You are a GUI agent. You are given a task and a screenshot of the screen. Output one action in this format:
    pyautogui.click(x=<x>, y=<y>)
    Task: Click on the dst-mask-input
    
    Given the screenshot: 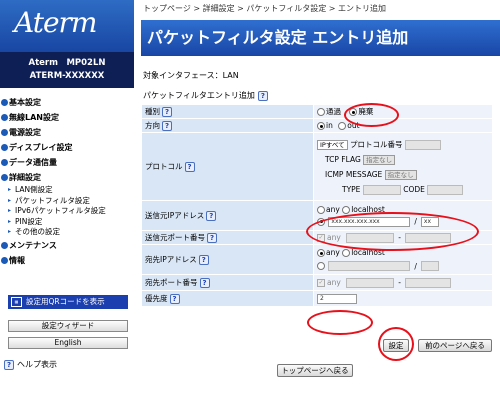 What is the action you would take?
    pyautogui.click(x=429, y=266)
    